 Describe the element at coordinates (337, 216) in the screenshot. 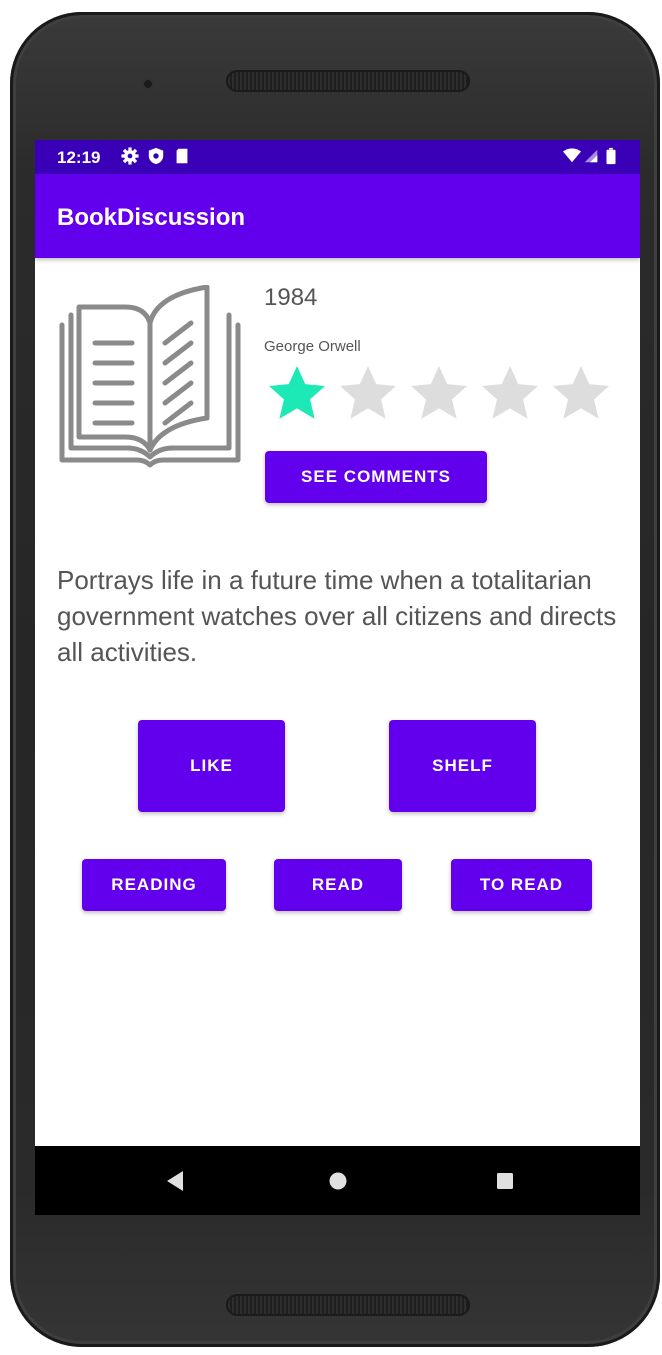

I see `app-bar: BookDiscussion` at that location.